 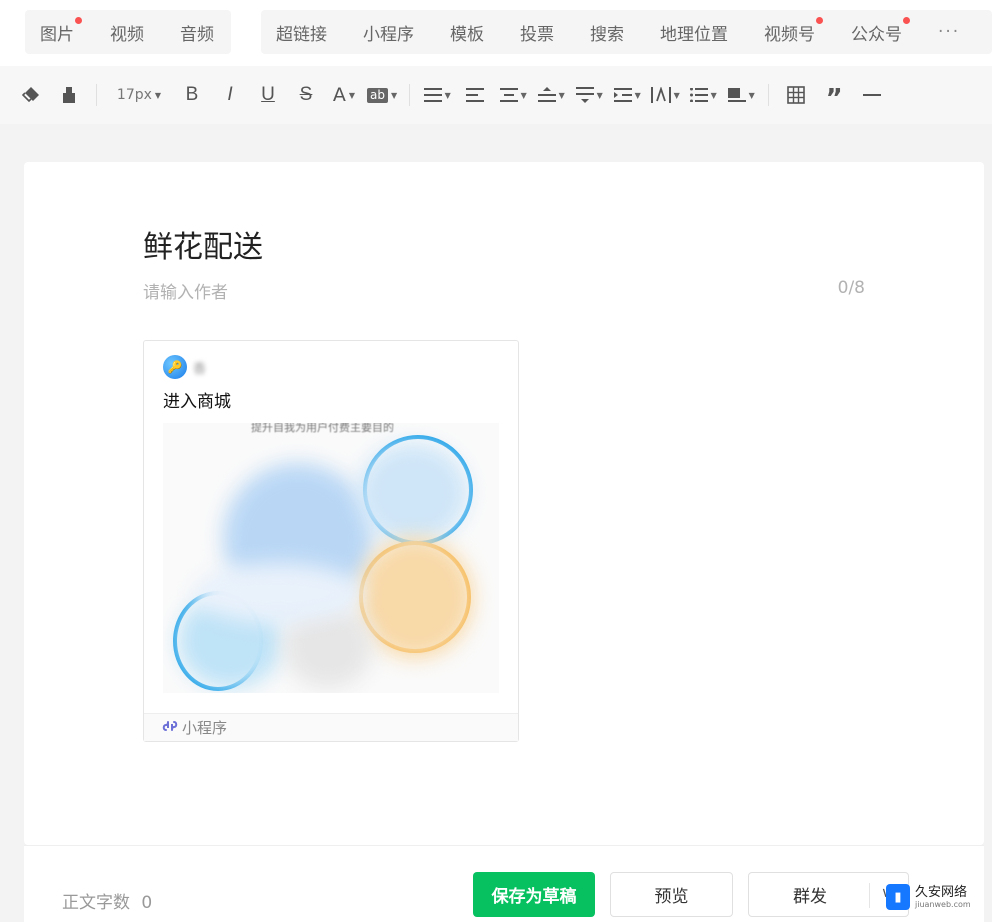 I want to click on tab-label: 视频号, so click(x=789, y=34).